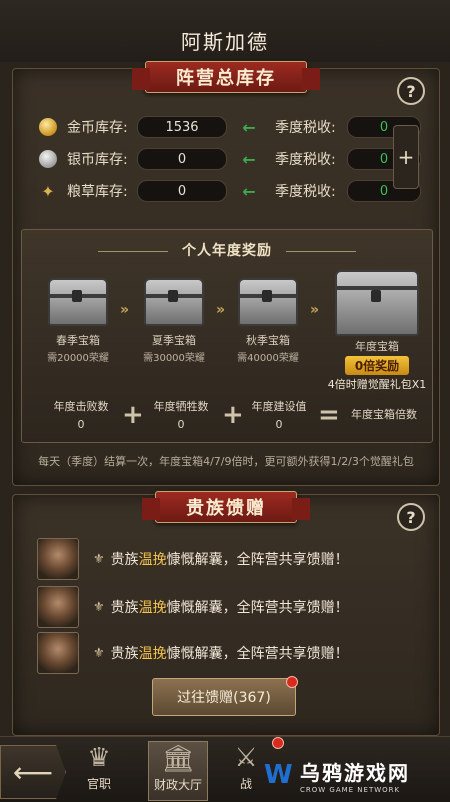 The height and width of the screenshot is (802, 450). Describe the element at coordinates (48, 159) in the screenshot. I see `silver-coin-icon` at that location.